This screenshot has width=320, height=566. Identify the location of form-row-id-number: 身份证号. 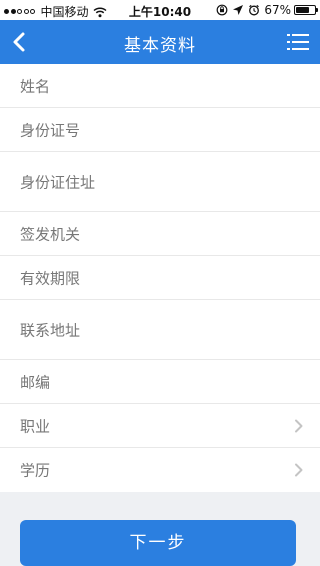
(160, 130).